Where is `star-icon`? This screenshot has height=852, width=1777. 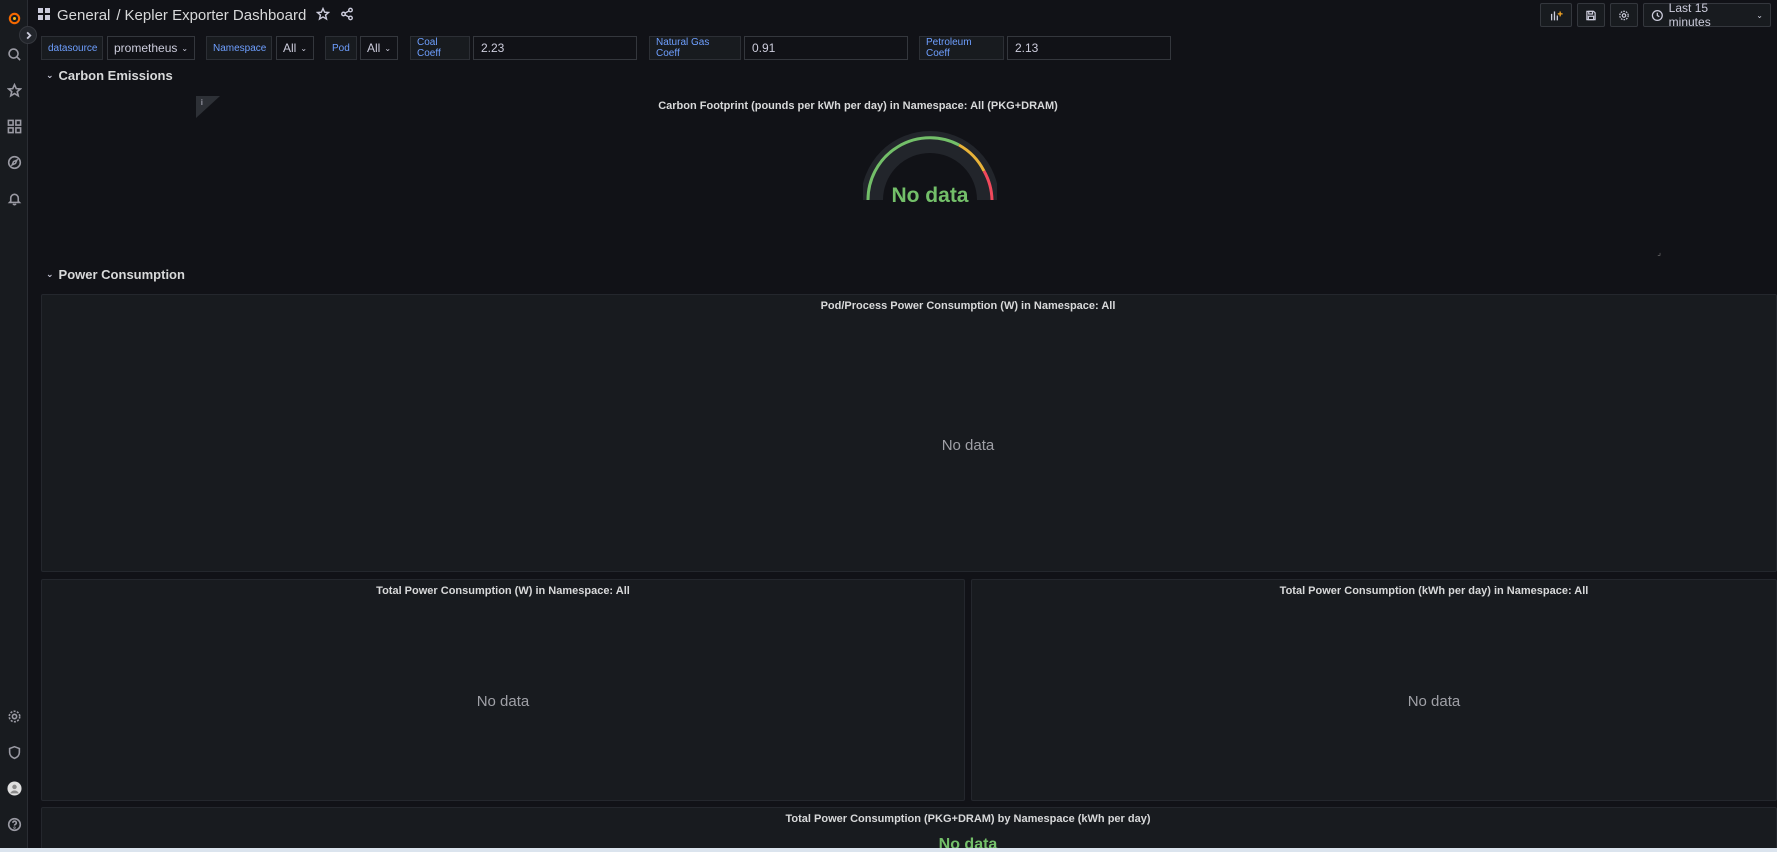
star-icon is located at coordinates (14, 90).